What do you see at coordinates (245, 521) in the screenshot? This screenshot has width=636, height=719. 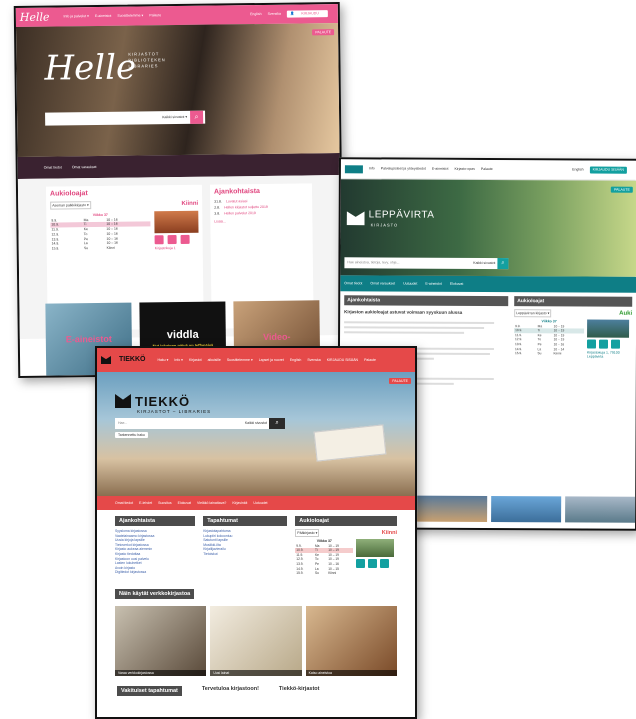 I see `events-title: Tapahtumat` at bounding box center [245, 521].